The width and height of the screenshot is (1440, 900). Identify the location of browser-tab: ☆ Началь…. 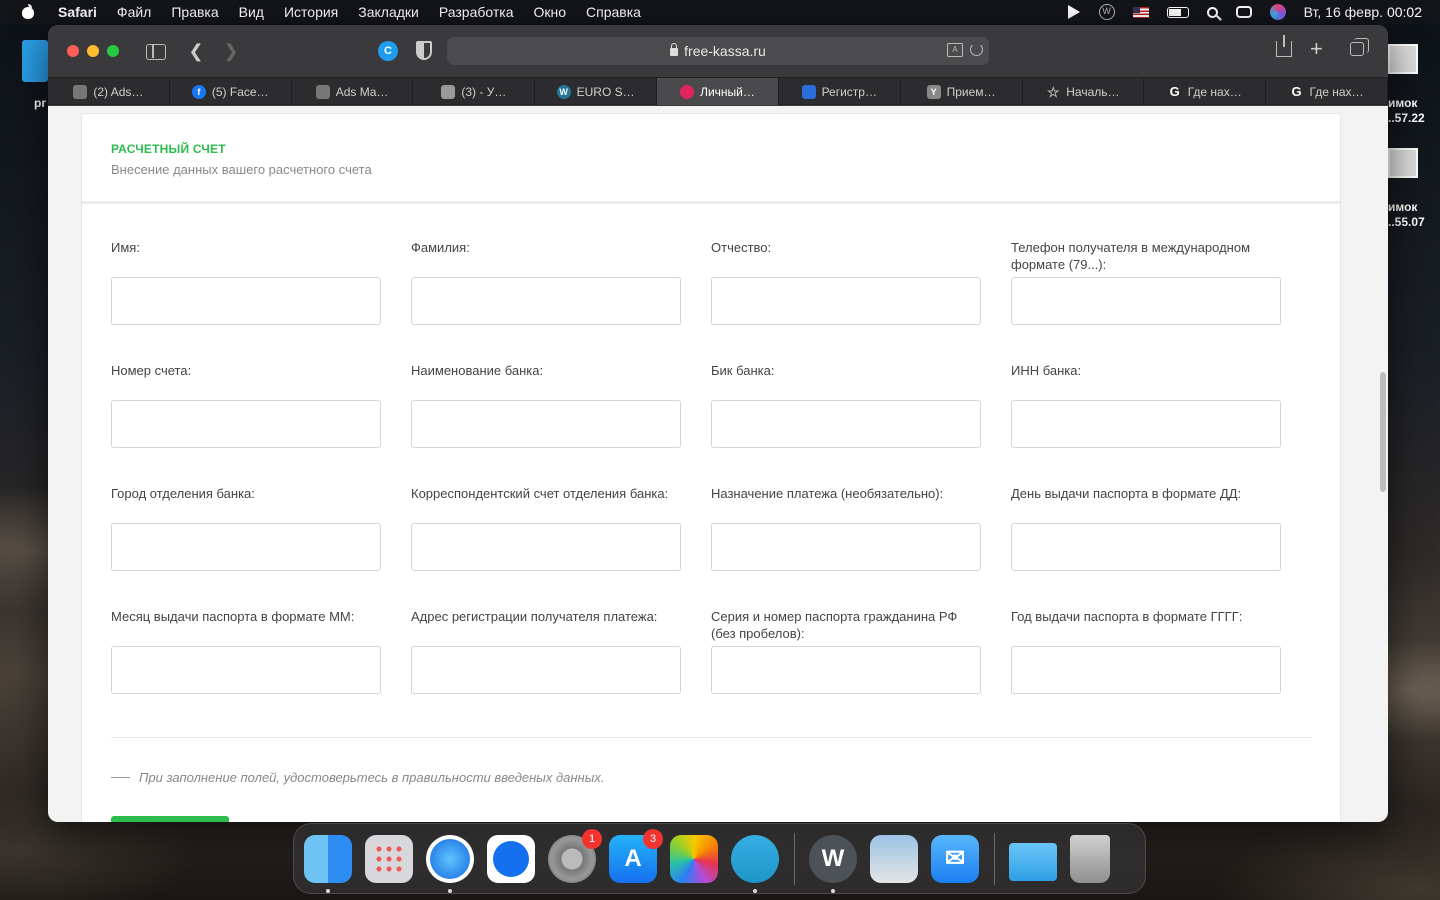
(1084, 91).